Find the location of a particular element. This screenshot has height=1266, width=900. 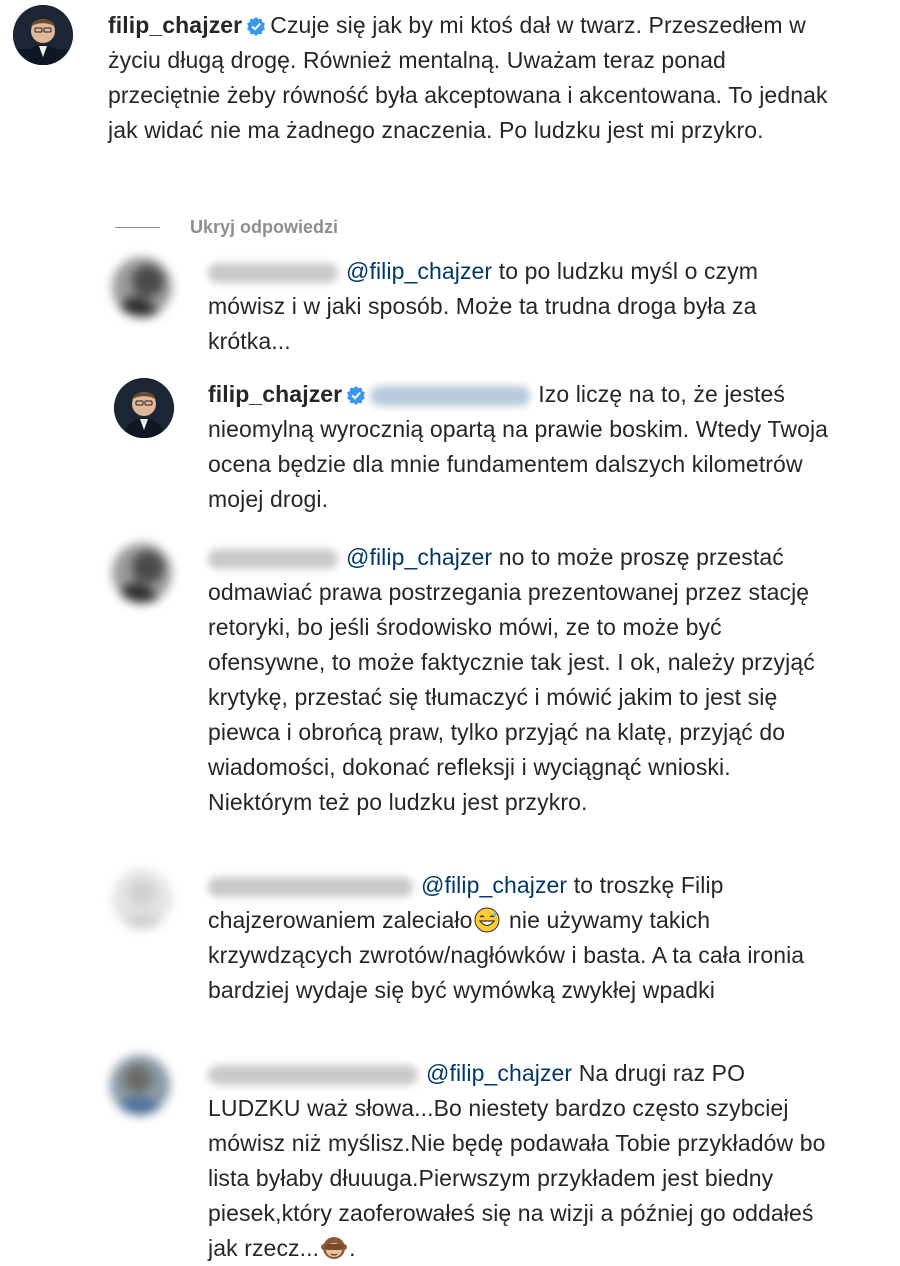

divider-line is located at coordinates (137, 227).